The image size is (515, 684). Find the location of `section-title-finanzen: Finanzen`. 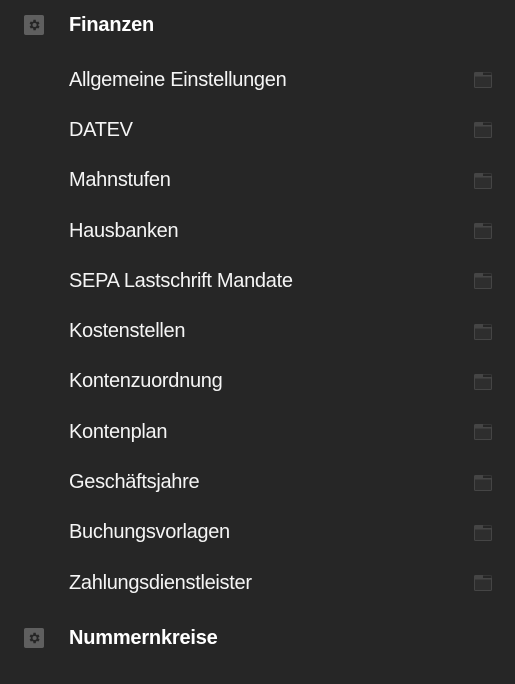

section-title-finanzen: Finanzen is located at coordinates (112, 24).